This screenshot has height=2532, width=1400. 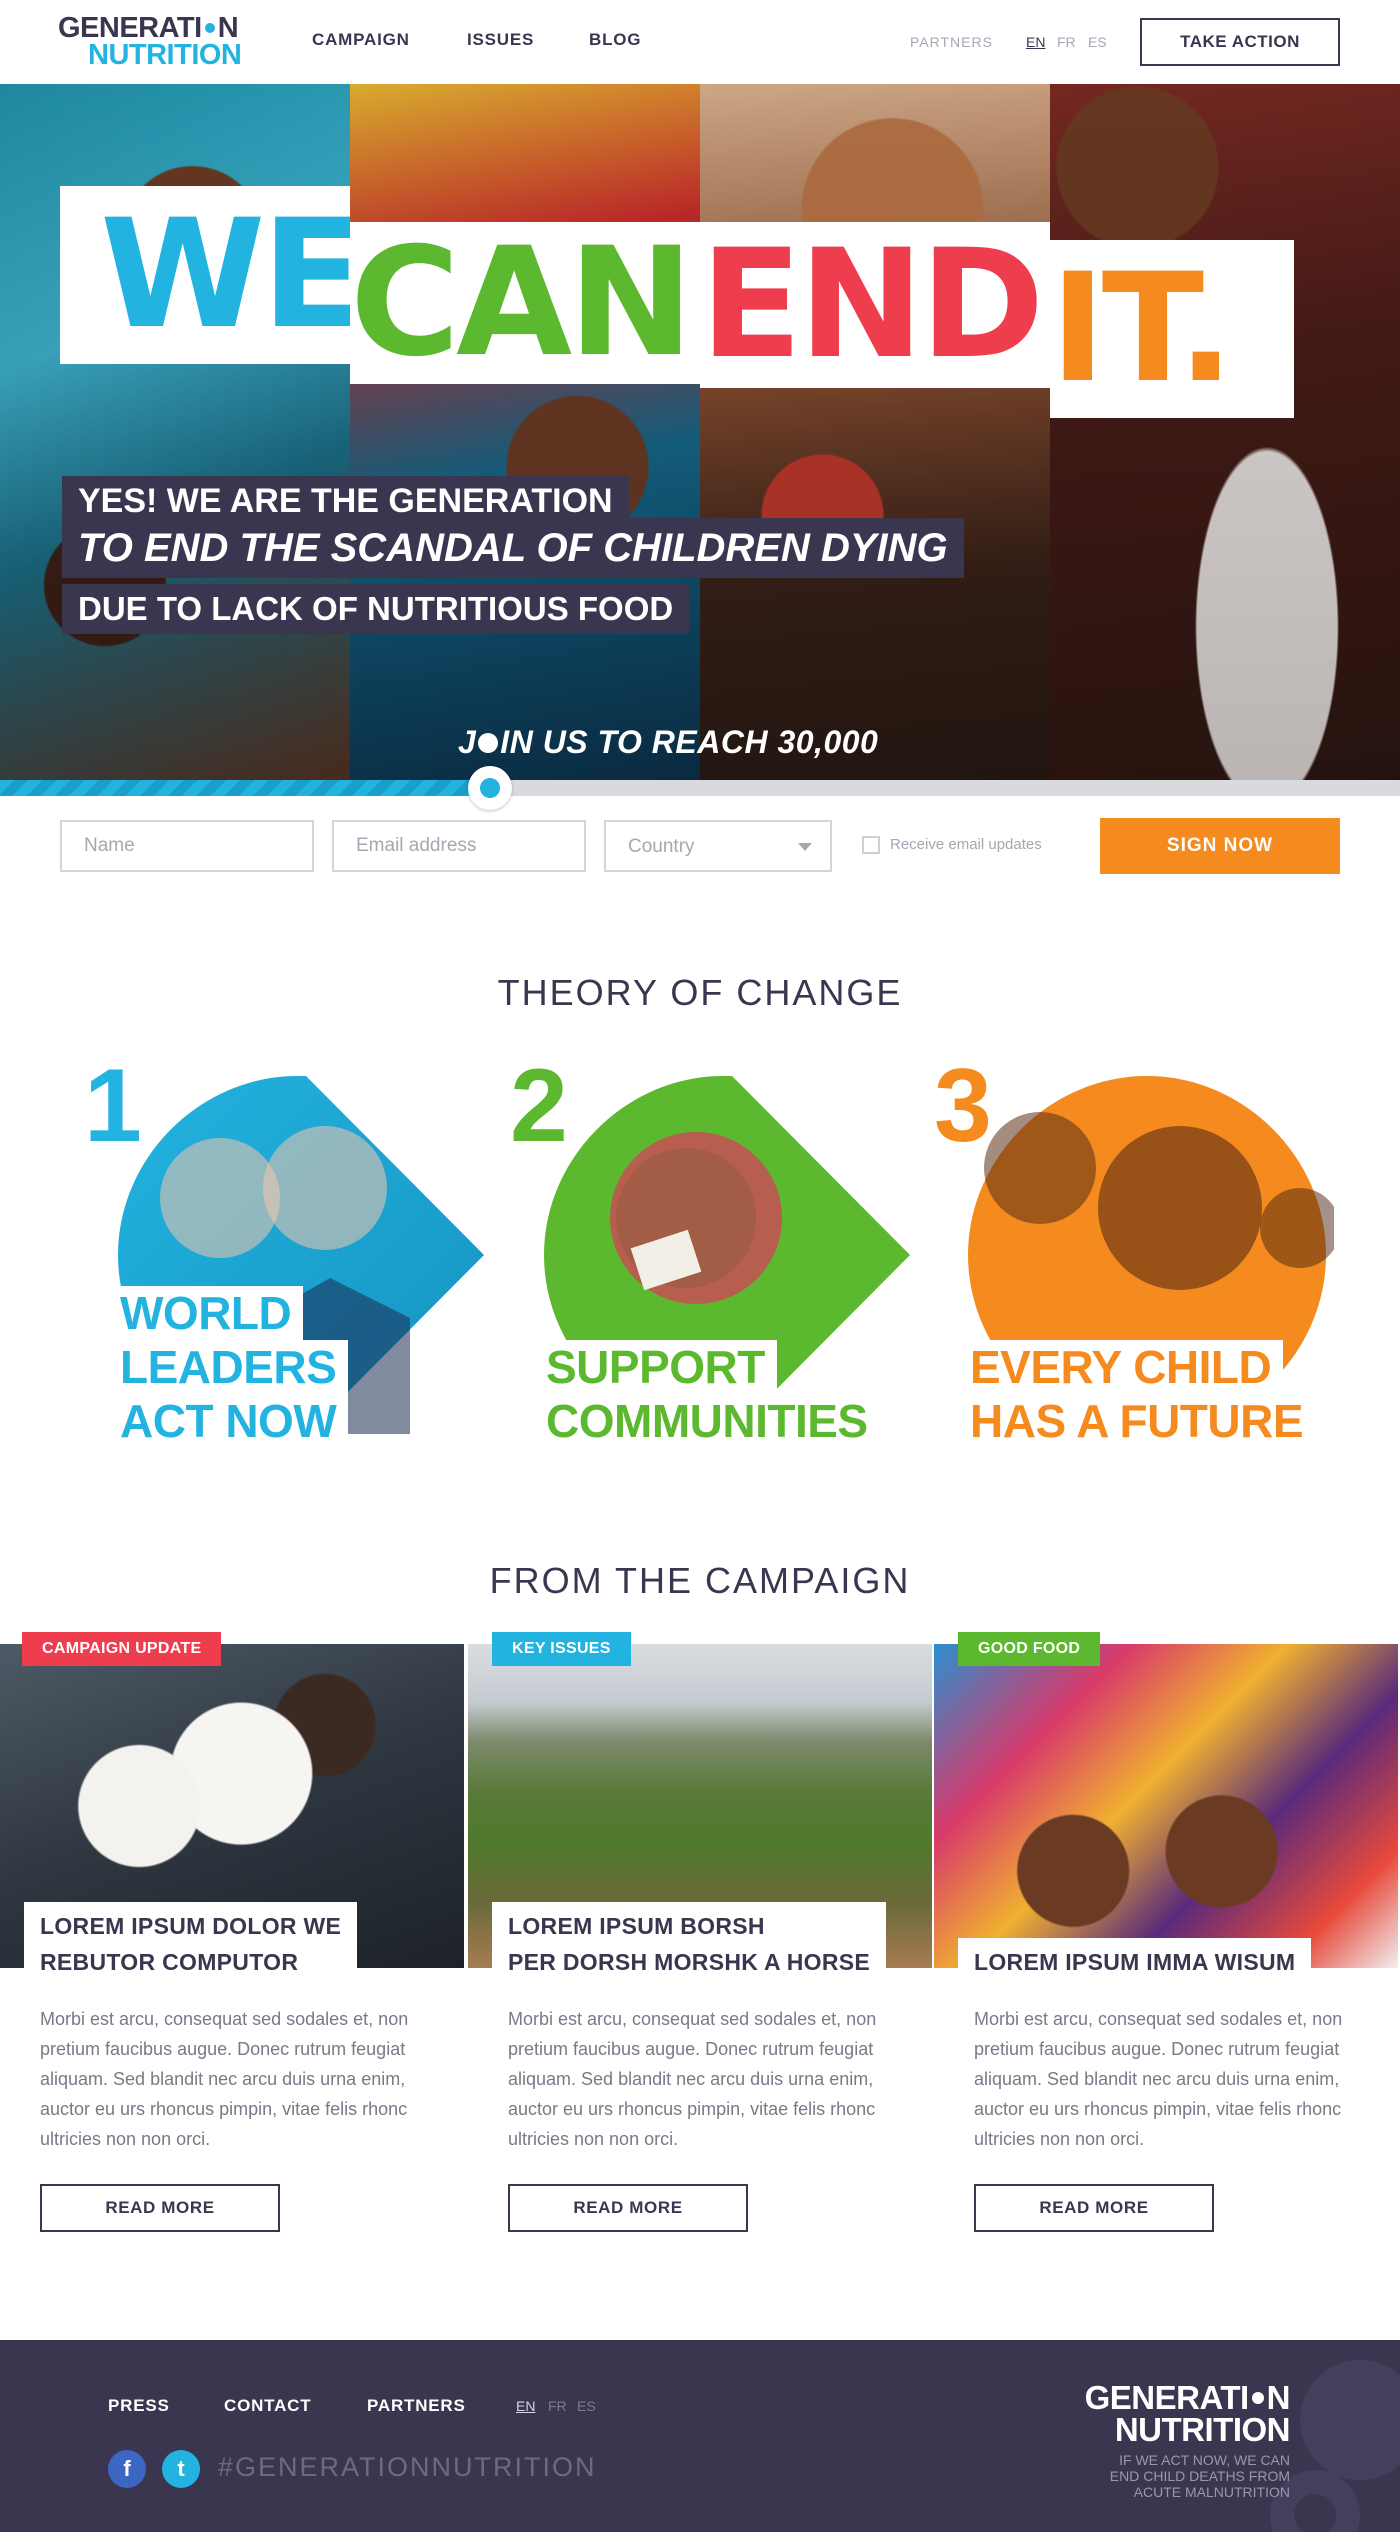 I want to click on hero-tagline-2: TO END THE SCANDAL OF CHILDREN DYING, so click(x=513, y=548).